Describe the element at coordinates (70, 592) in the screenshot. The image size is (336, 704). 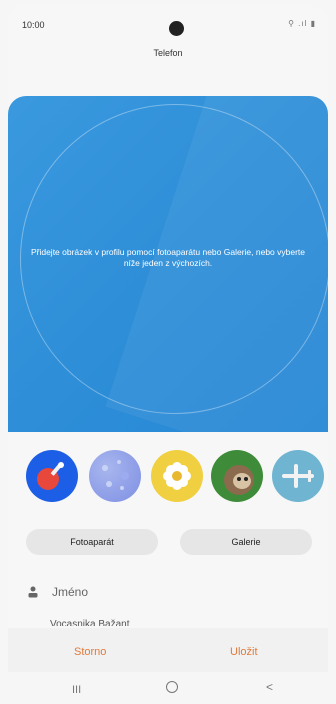
I see `name-field-placeholder: Jméno` at that location.